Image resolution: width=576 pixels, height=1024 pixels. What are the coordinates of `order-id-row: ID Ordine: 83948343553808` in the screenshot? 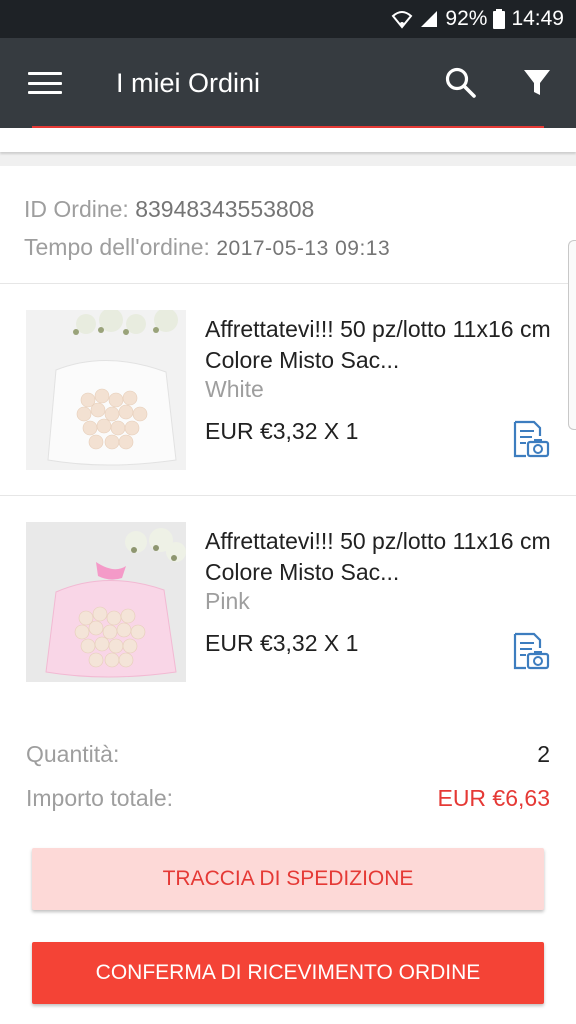 It's located at (288, 209).